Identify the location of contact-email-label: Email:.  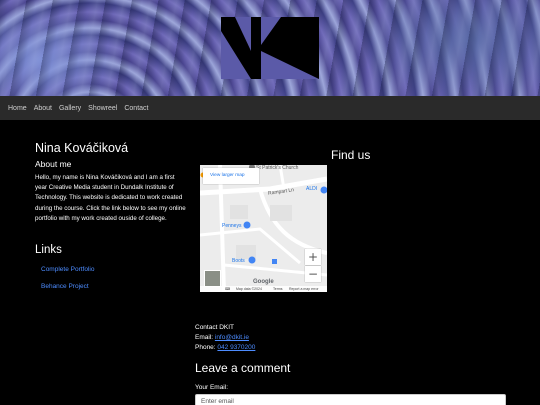
(205, 337).